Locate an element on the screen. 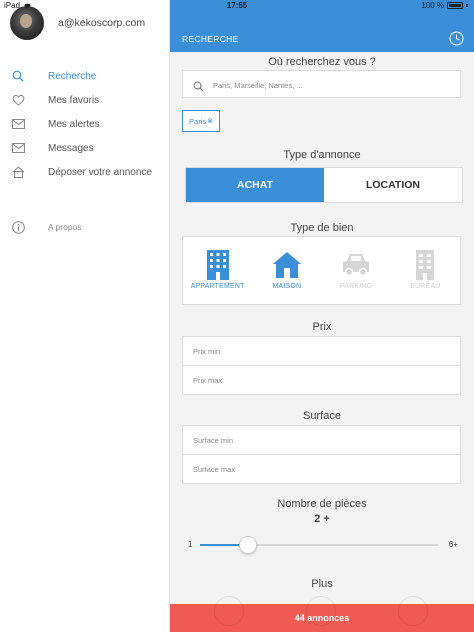  user-email: a@kekoscorp.com is located at coordinates (102, 23).